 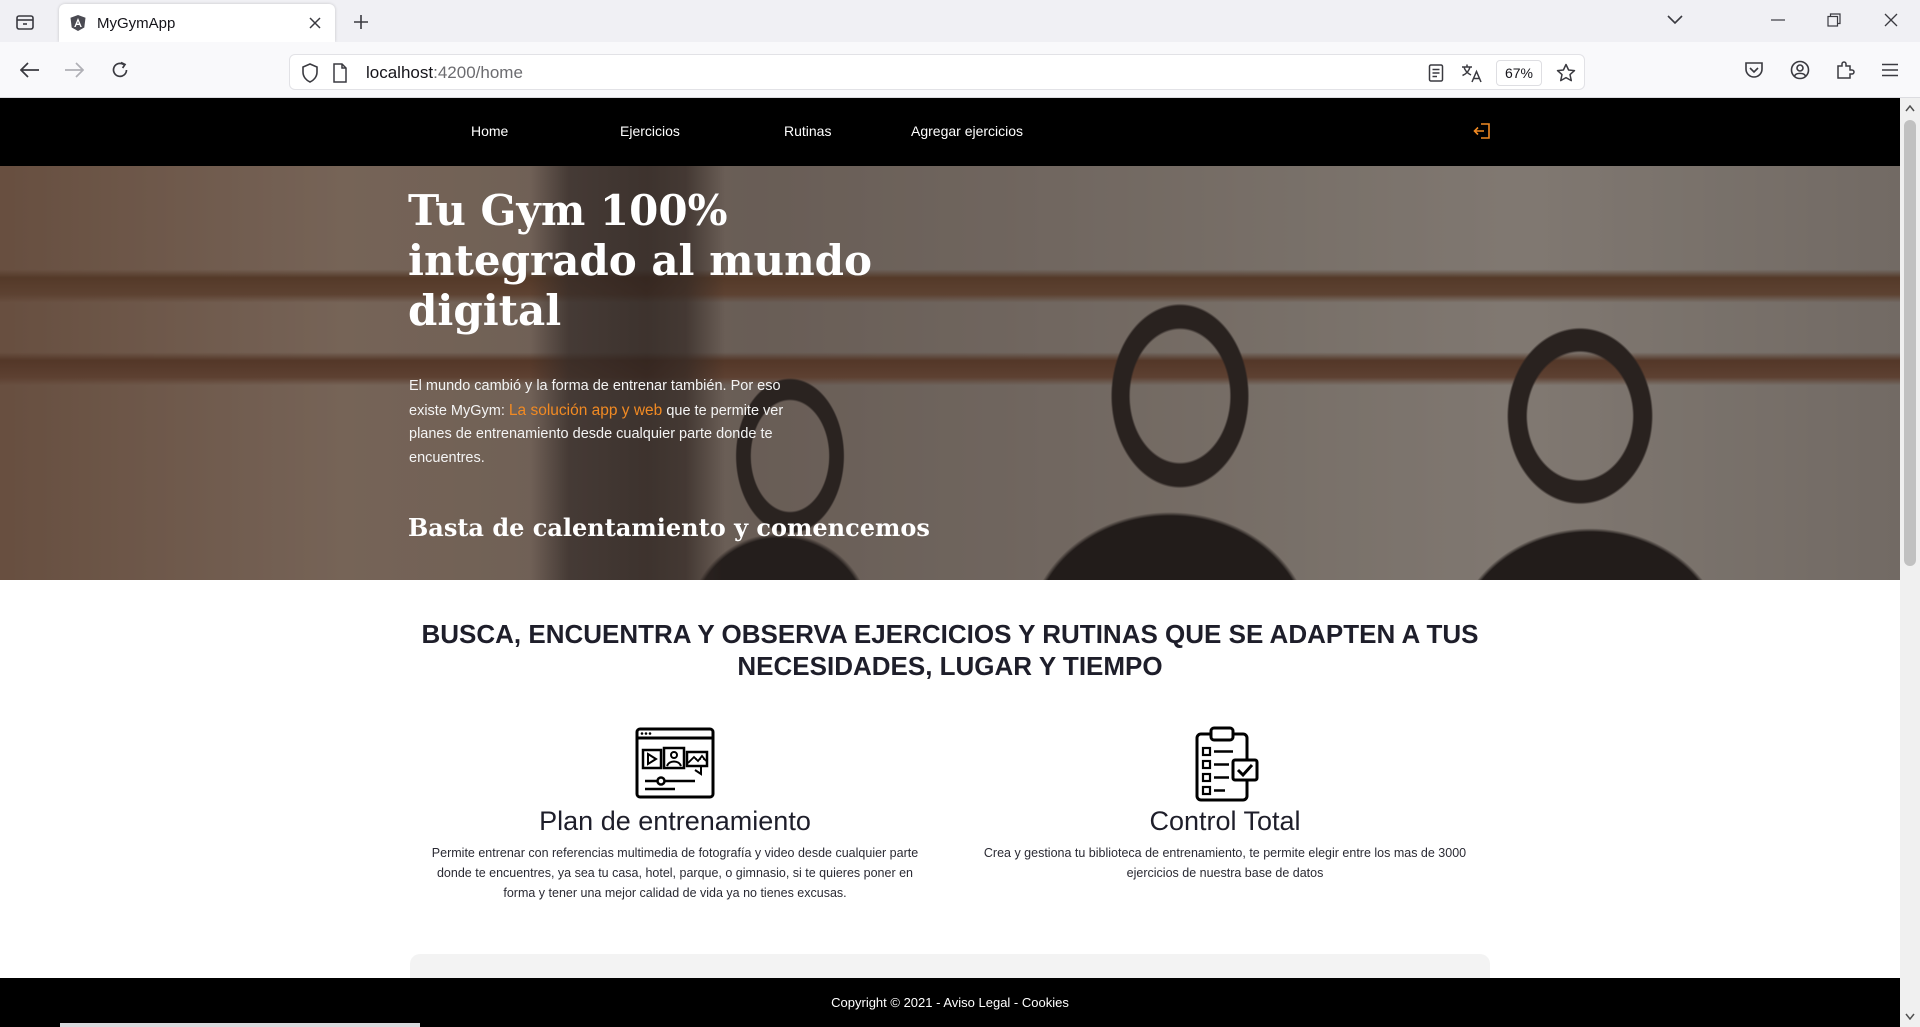 What do you see at coordinates (669, 527) in the screenshot?
I see `hero-subtitle: Basta de calentamiento y comencemos` at bounding box center [669, 527].